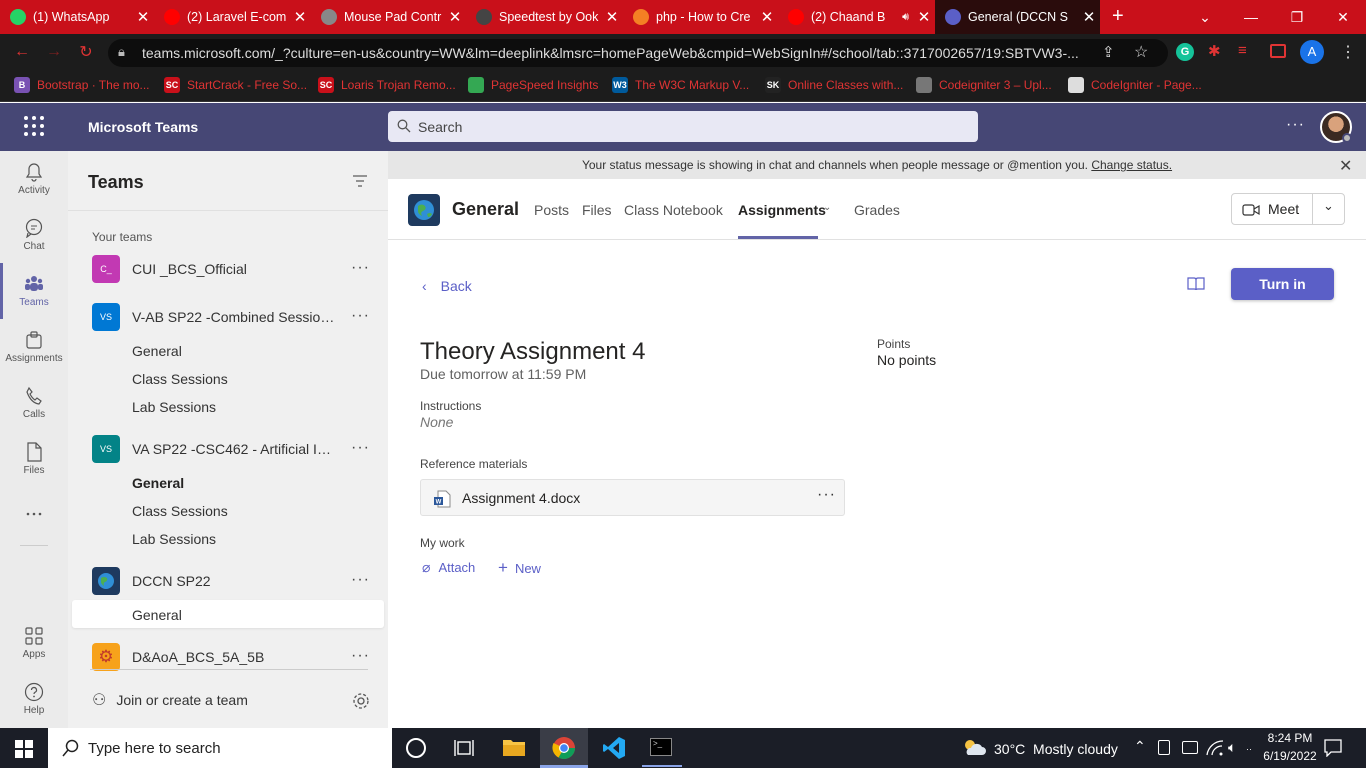 Image resolution: width=1366 pixels, height=768 pixels. I want to click on profile-avatar: A, so click(1312, 52).